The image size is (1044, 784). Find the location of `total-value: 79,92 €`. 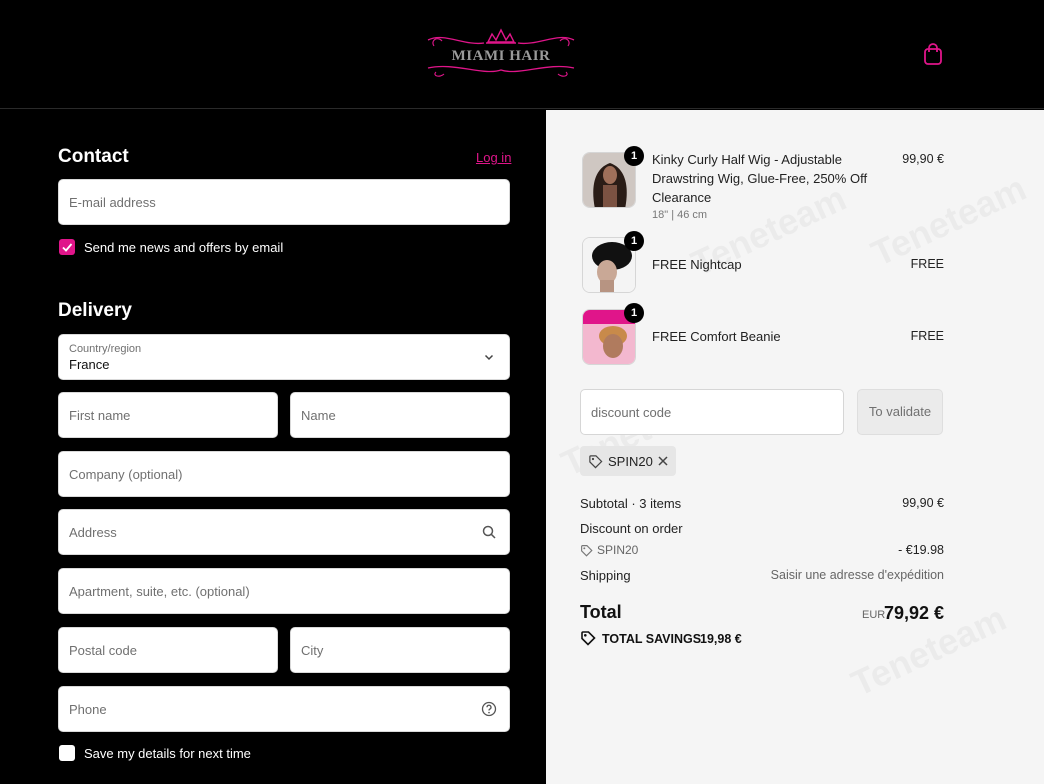

total-value: 79,92 € is located at coordinates (913, 613).